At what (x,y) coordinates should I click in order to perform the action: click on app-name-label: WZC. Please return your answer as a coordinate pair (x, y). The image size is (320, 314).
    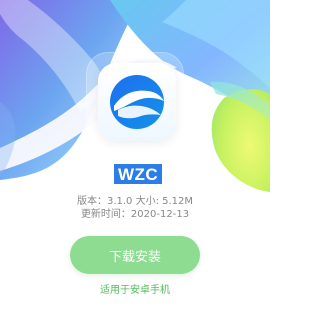
    Looking at the image, I should click on (138, 174).